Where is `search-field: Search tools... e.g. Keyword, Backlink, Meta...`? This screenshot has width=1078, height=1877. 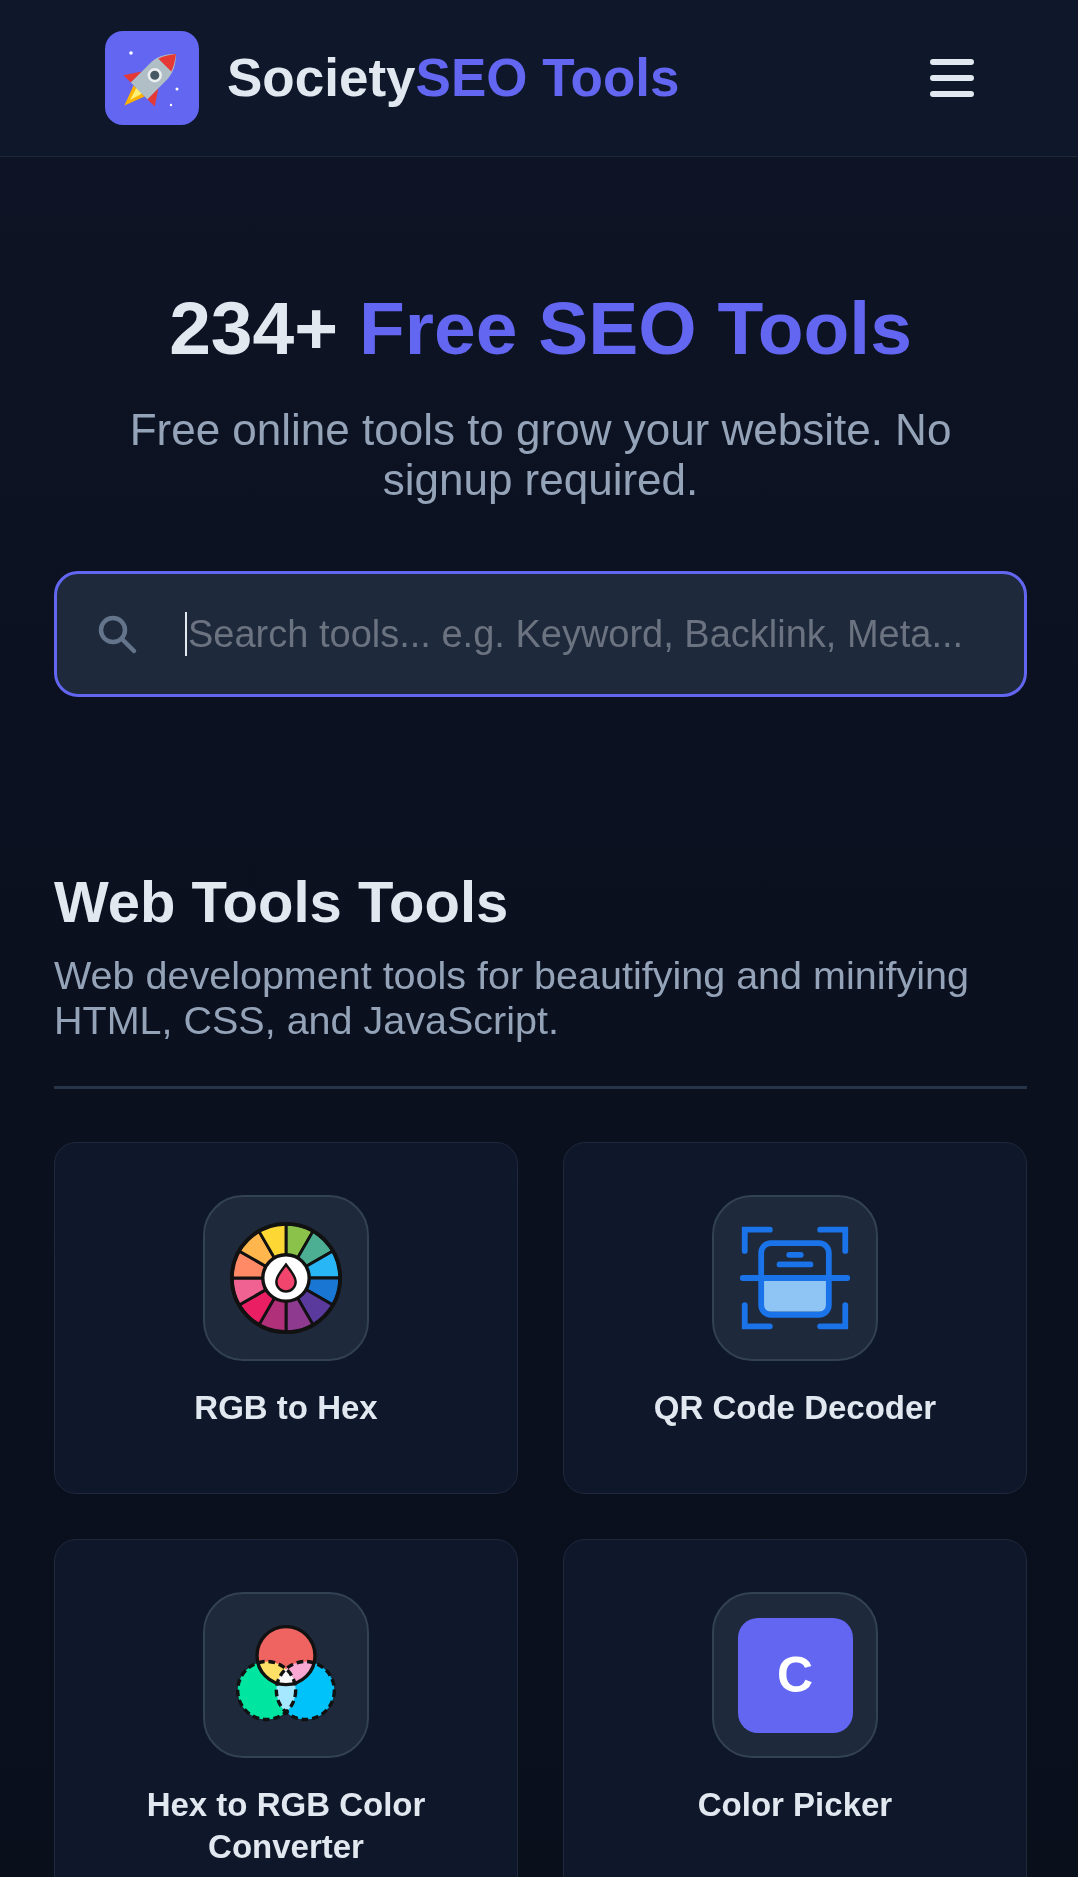 search-field: Search tools... e.g. Keyword, Backlink, Meta... is located at coordinates (540, 634).